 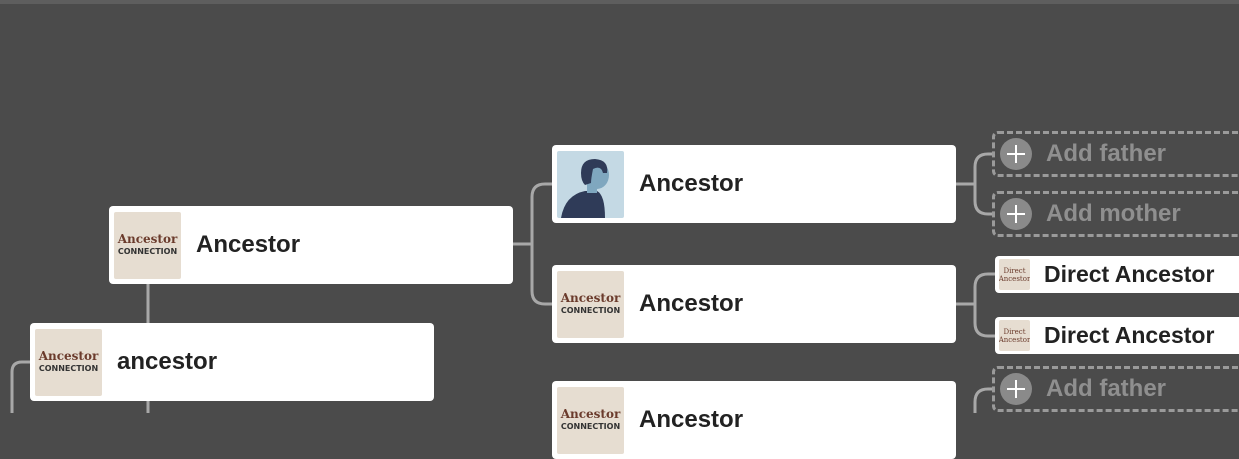 I want to click on person-card-grandparent-3: Ancestor CONNECTION Ancestor, so click(x=754, y=420).